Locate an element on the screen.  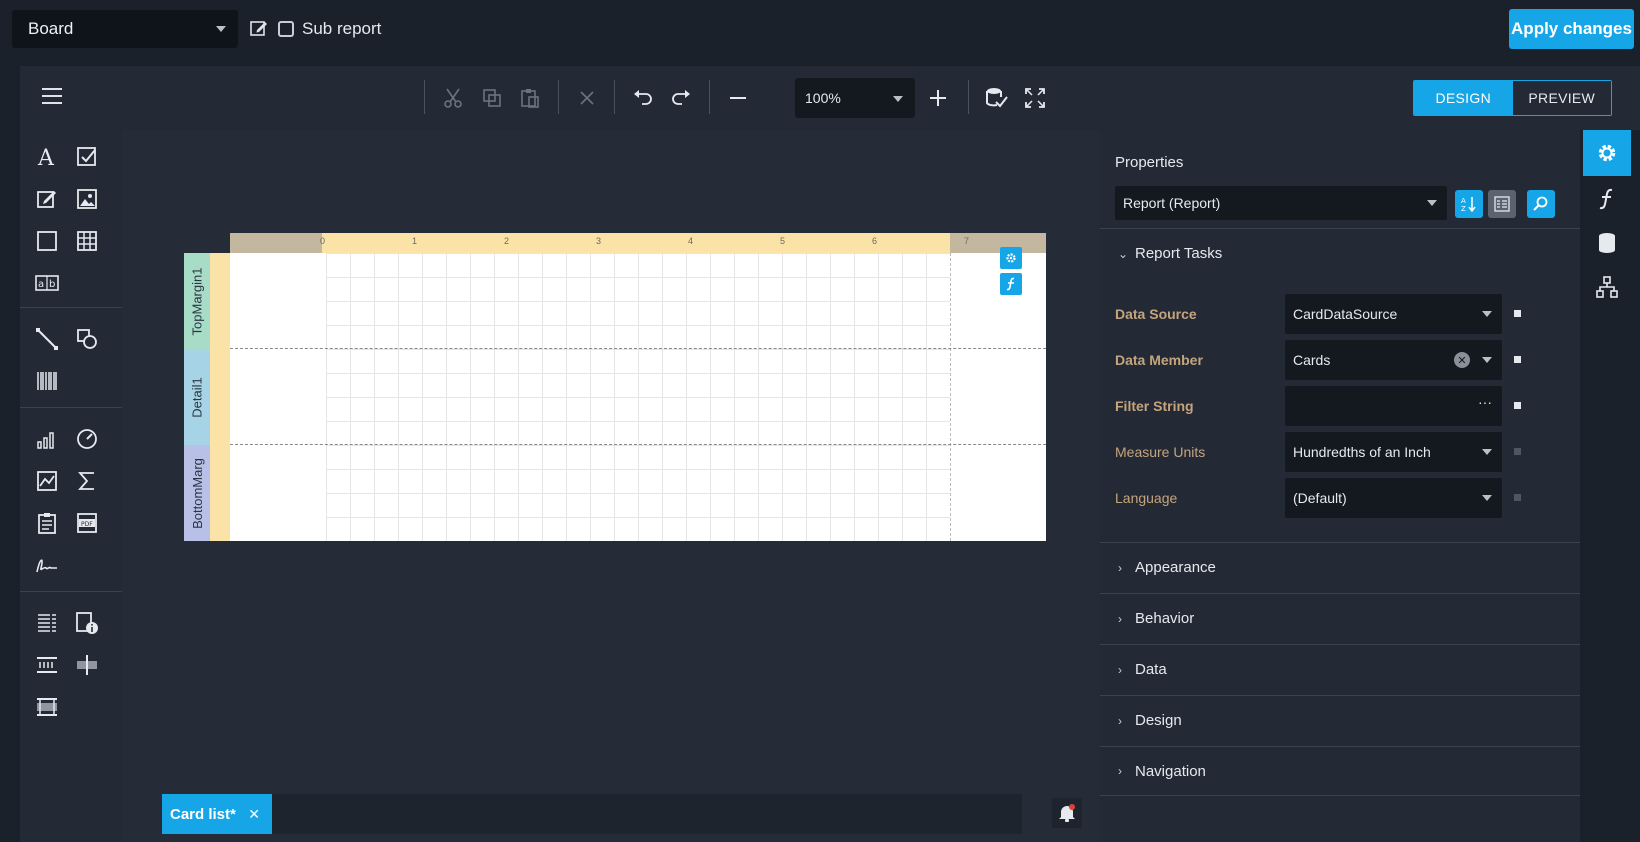
label-icon: A is located at coordinates (47, 157).